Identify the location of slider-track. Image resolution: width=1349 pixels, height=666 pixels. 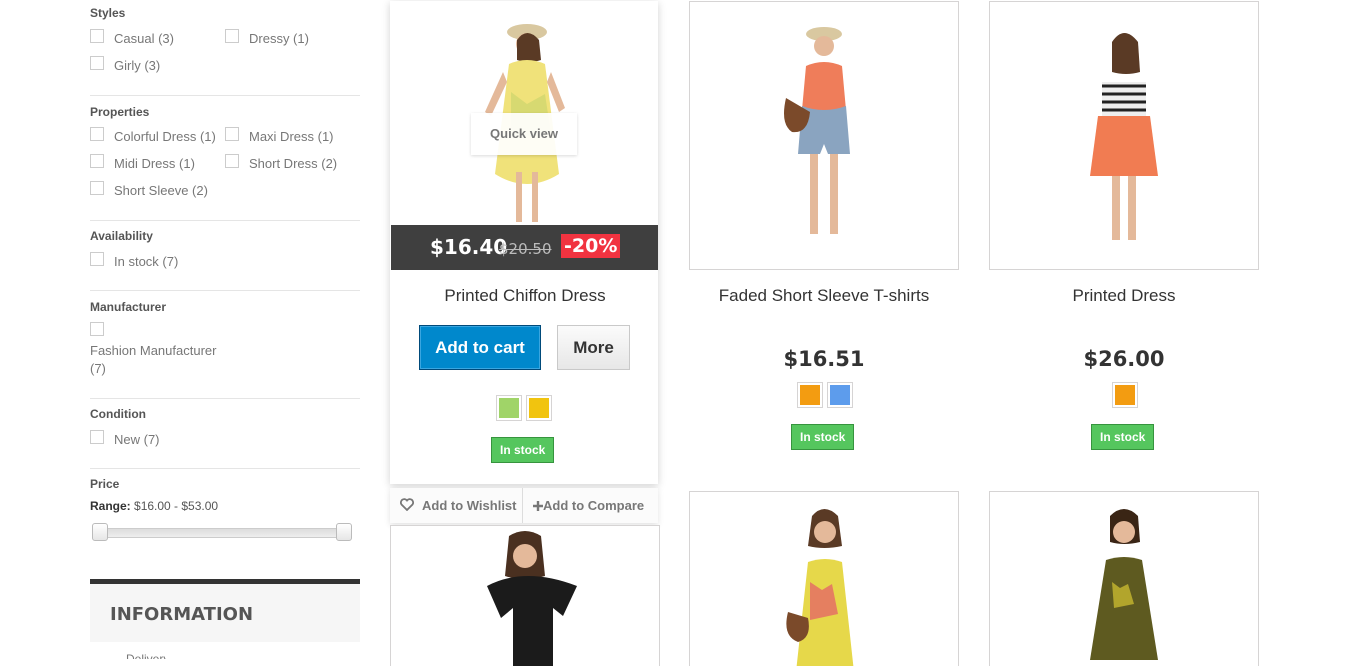
(221, 533).